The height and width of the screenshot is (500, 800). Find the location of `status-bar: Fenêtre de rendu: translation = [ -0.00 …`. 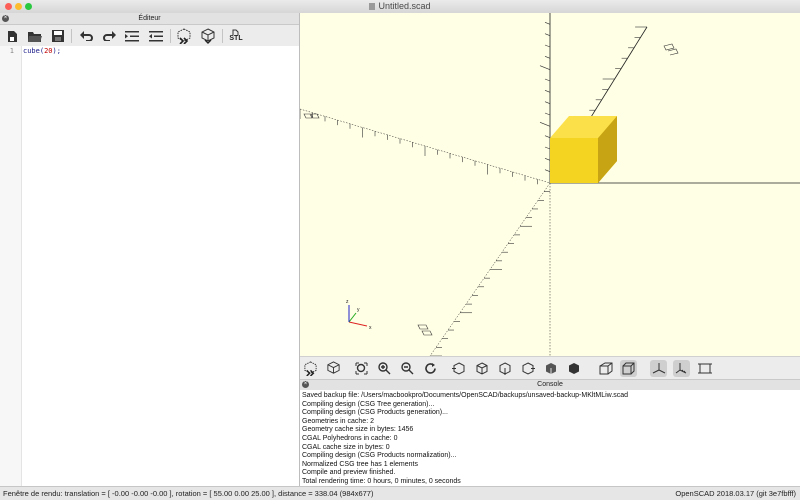

status-bar: Fenêtre de rendu: translation = [ -0.00 … is located at coordinates (400, 493).